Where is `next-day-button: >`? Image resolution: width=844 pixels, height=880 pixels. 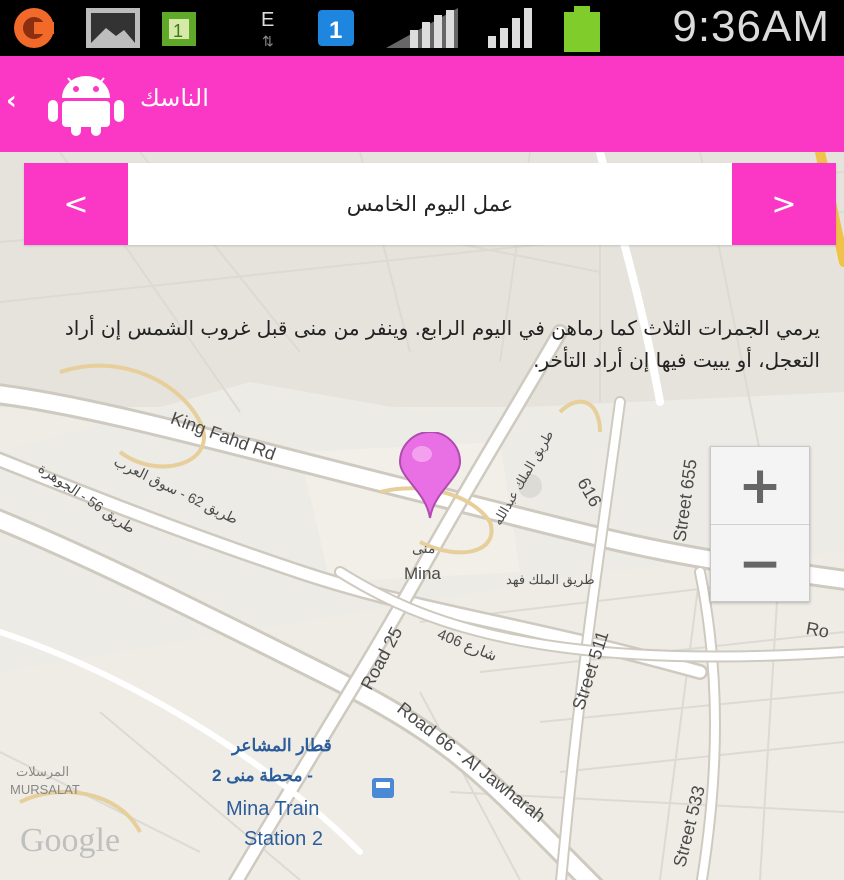 next-day-button: > is located at coordinates (784, 204).